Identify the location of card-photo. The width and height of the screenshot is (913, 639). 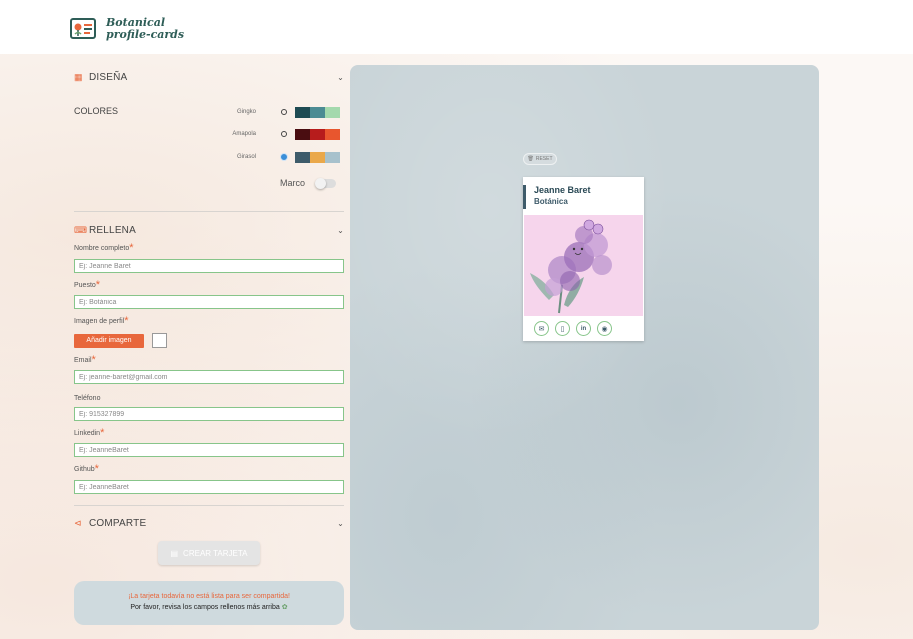
(583, 265).